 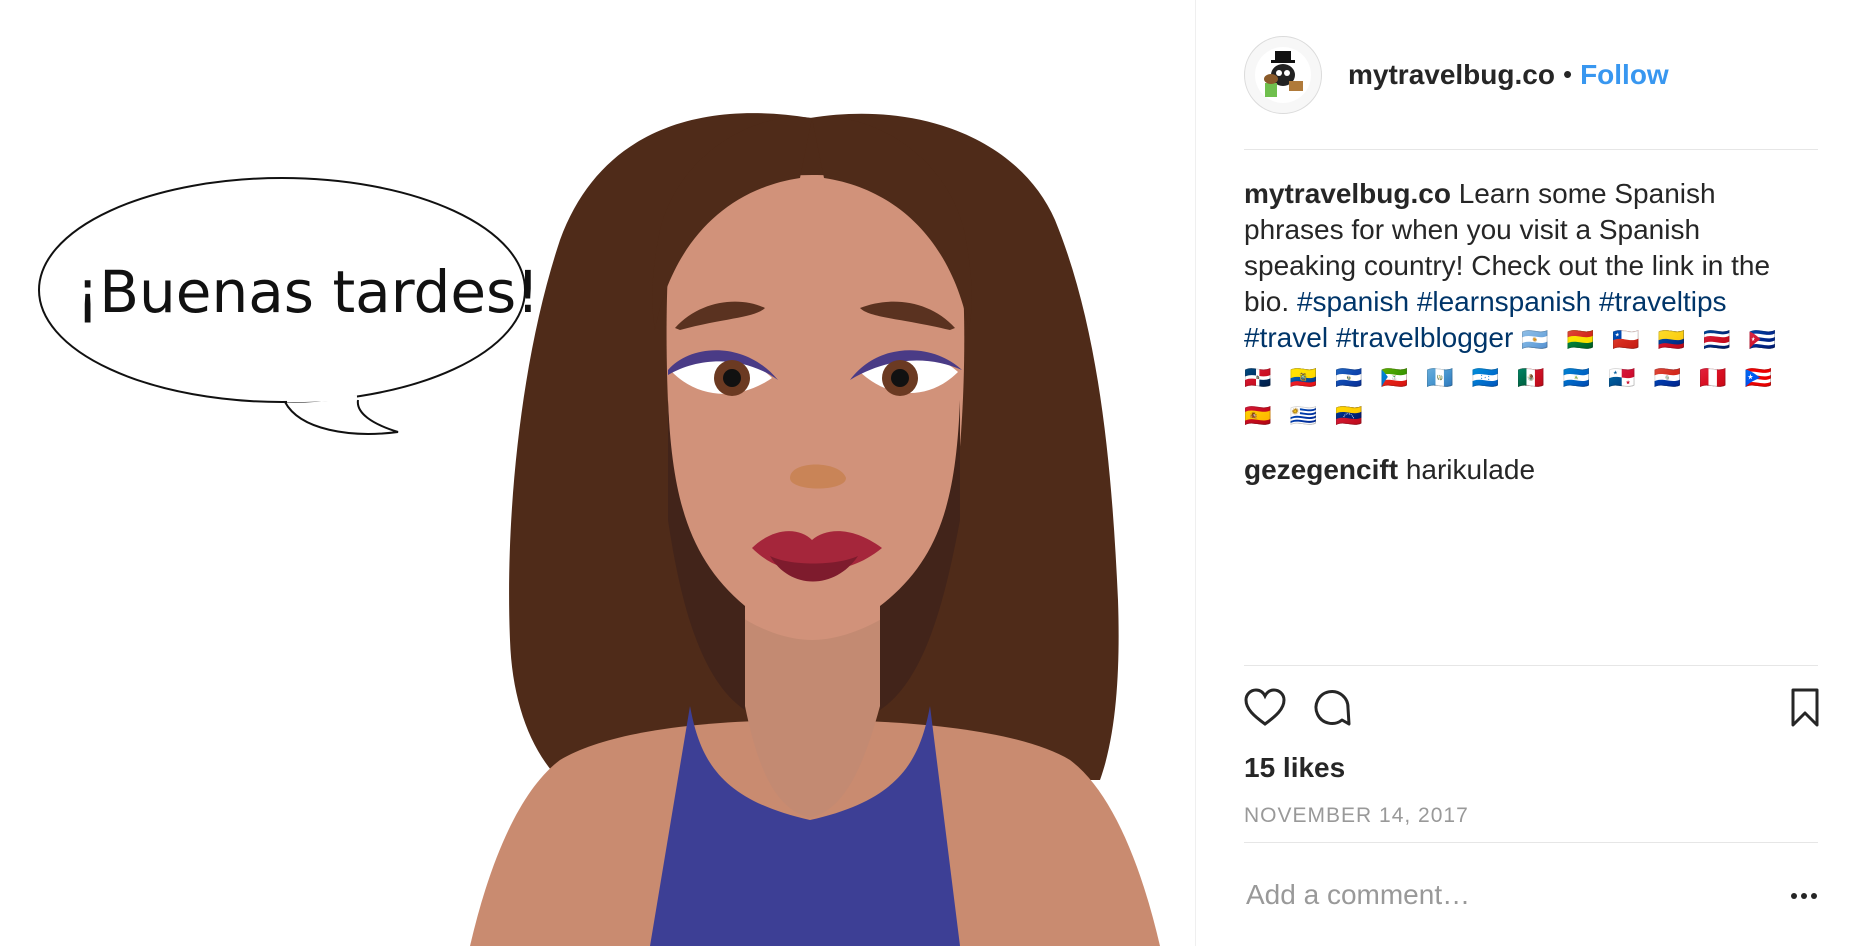 What do you see at coordinates (1321, 469) in the screenshot?
I see `comment-username: gezegencift` at bounding box center [1321, 469].